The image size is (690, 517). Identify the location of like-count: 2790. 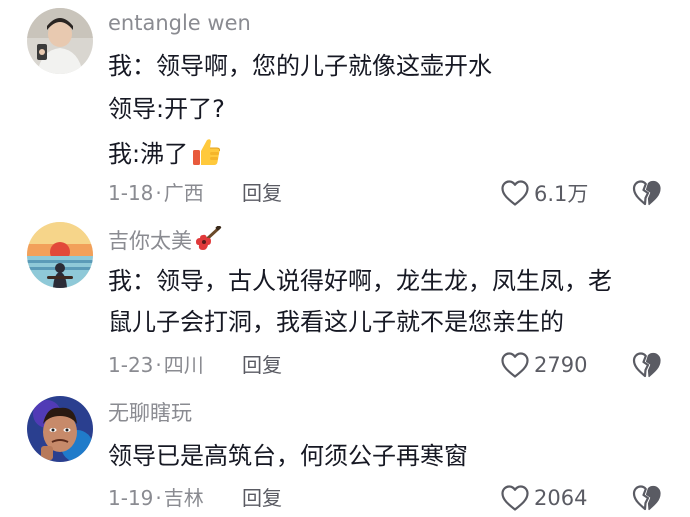
(561, 365).